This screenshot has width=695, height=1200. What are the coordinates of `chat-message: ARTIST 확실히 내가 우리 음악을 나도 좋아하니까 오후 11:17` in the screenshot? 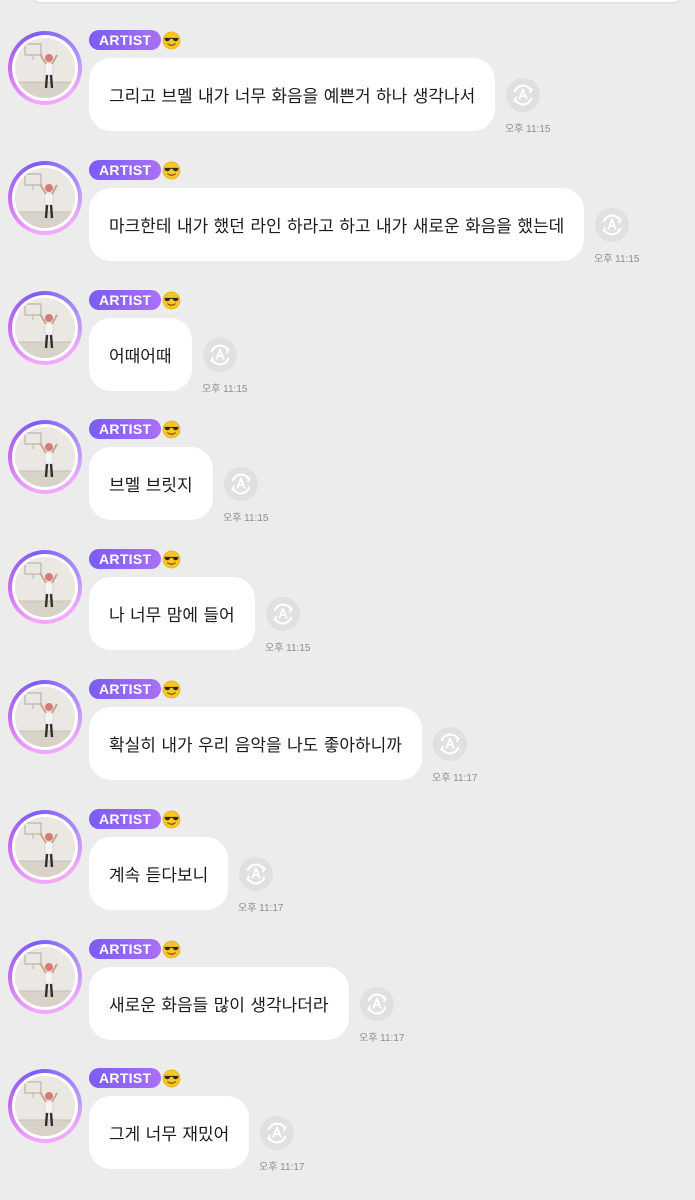 It's located at (347, 739).